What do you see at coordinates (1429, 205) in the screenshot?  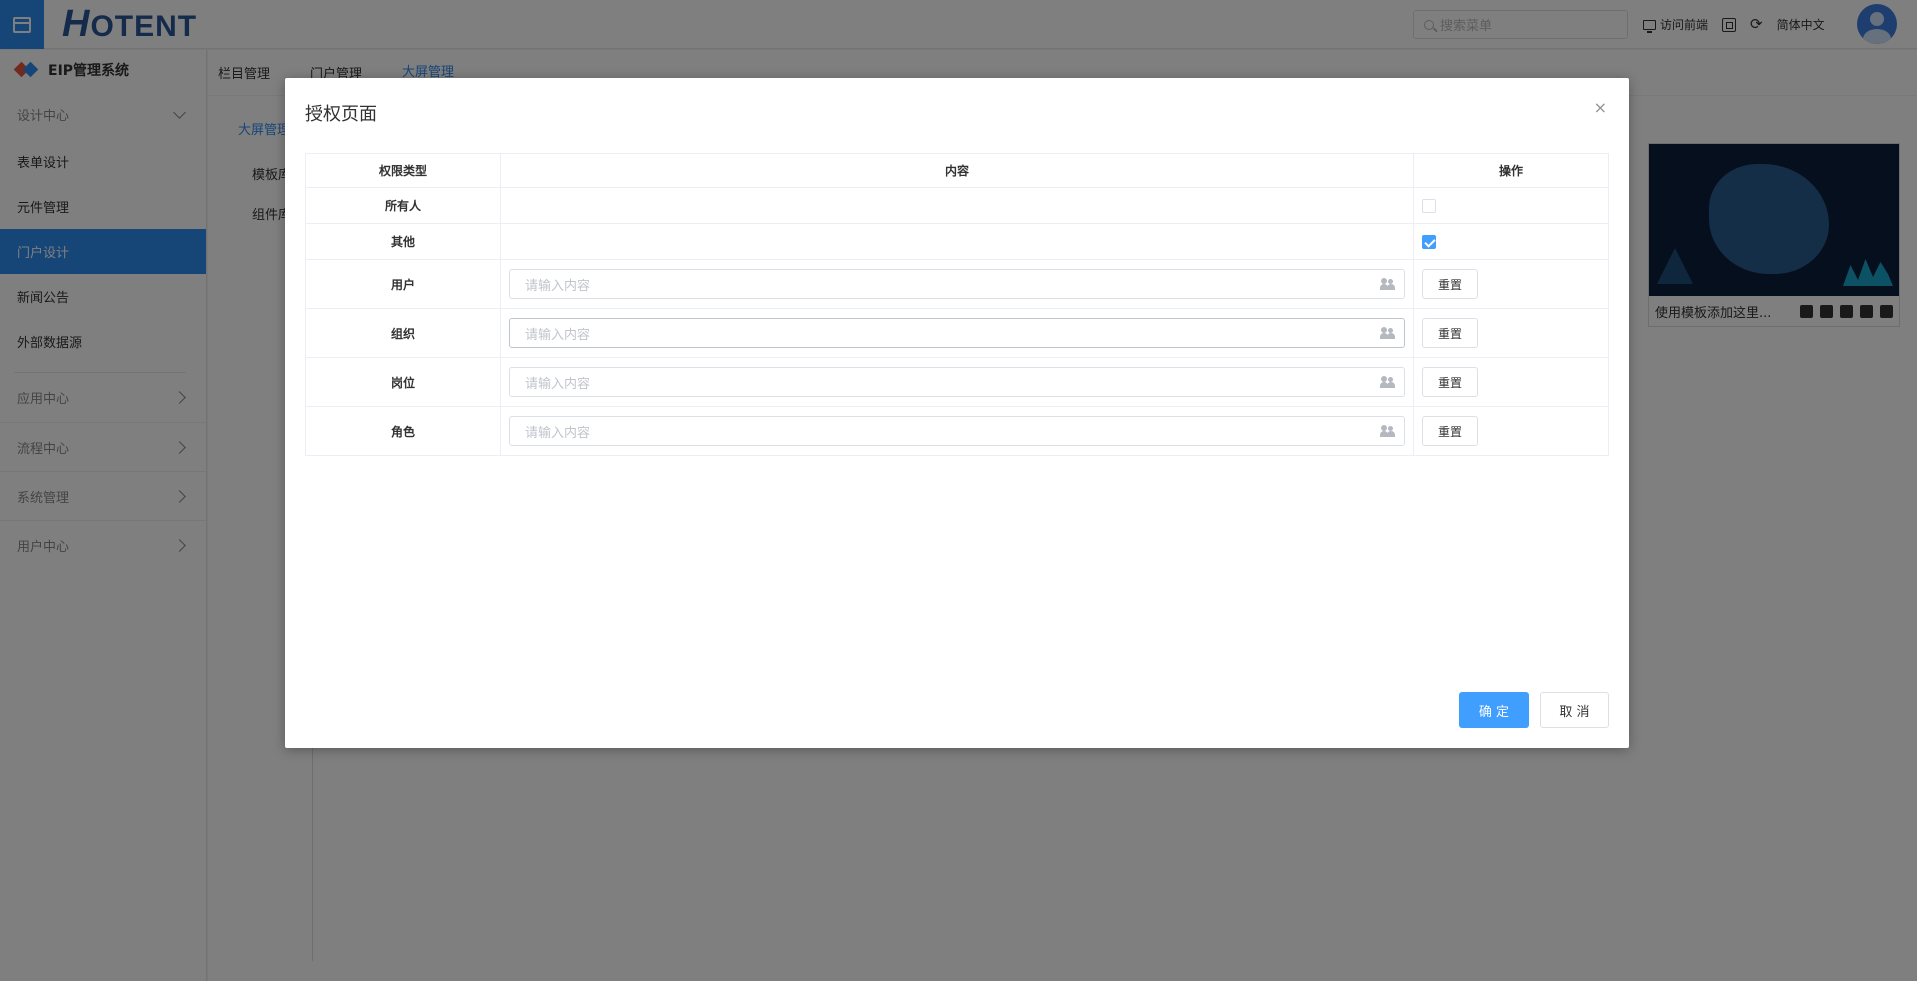 I see `everyone-checkbox` at bounding box center [1429, 205].